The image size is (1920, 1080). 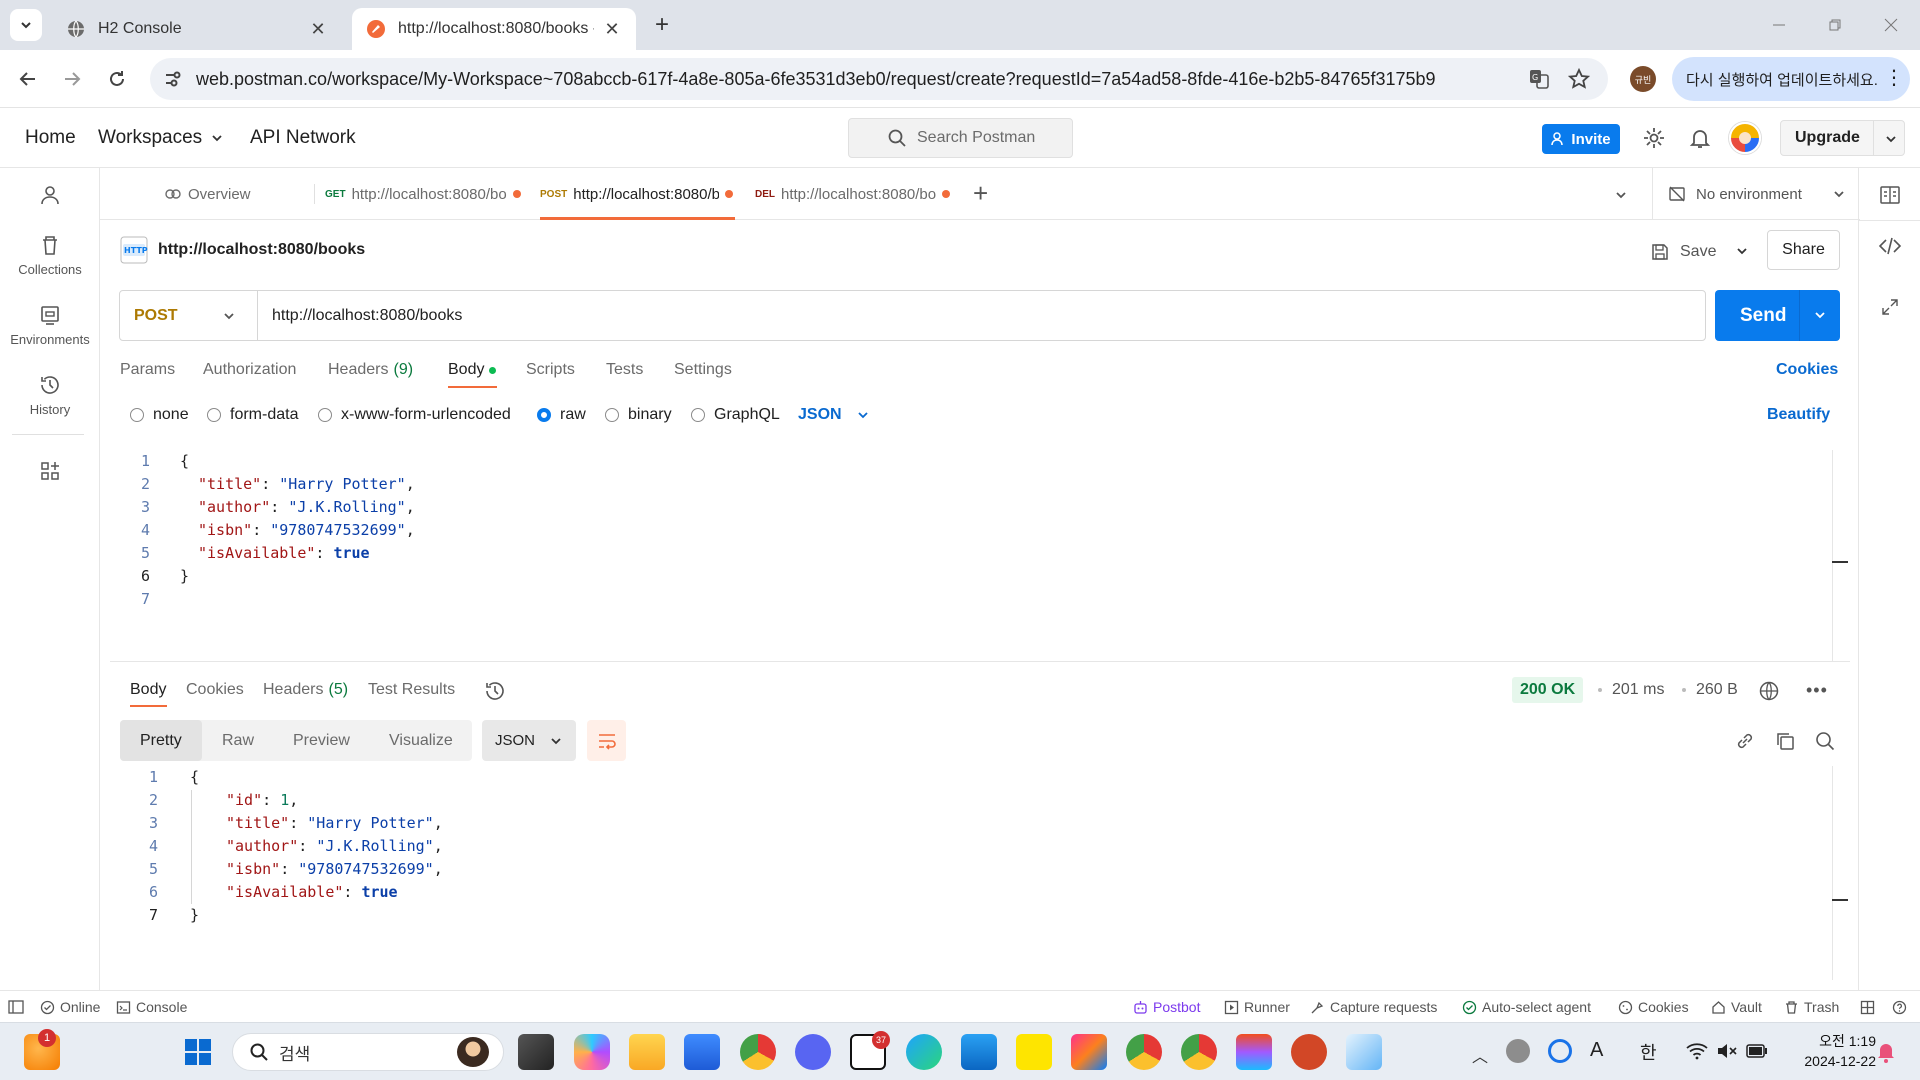 What do you see at coordinates (321, 740) in the screenshot?
I see `format-preview: Preview` at bounding box center [321, 740].